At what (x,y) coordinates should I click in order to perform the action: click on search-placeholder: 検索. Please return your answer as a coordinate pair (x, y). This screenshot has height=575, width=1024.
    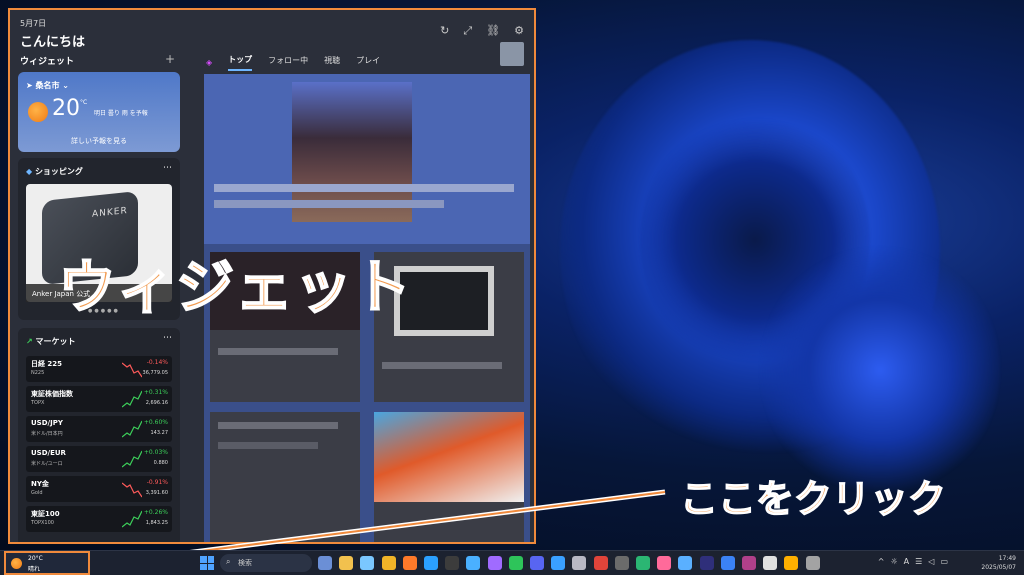
    Looking at the image, I should click on (245, 563).